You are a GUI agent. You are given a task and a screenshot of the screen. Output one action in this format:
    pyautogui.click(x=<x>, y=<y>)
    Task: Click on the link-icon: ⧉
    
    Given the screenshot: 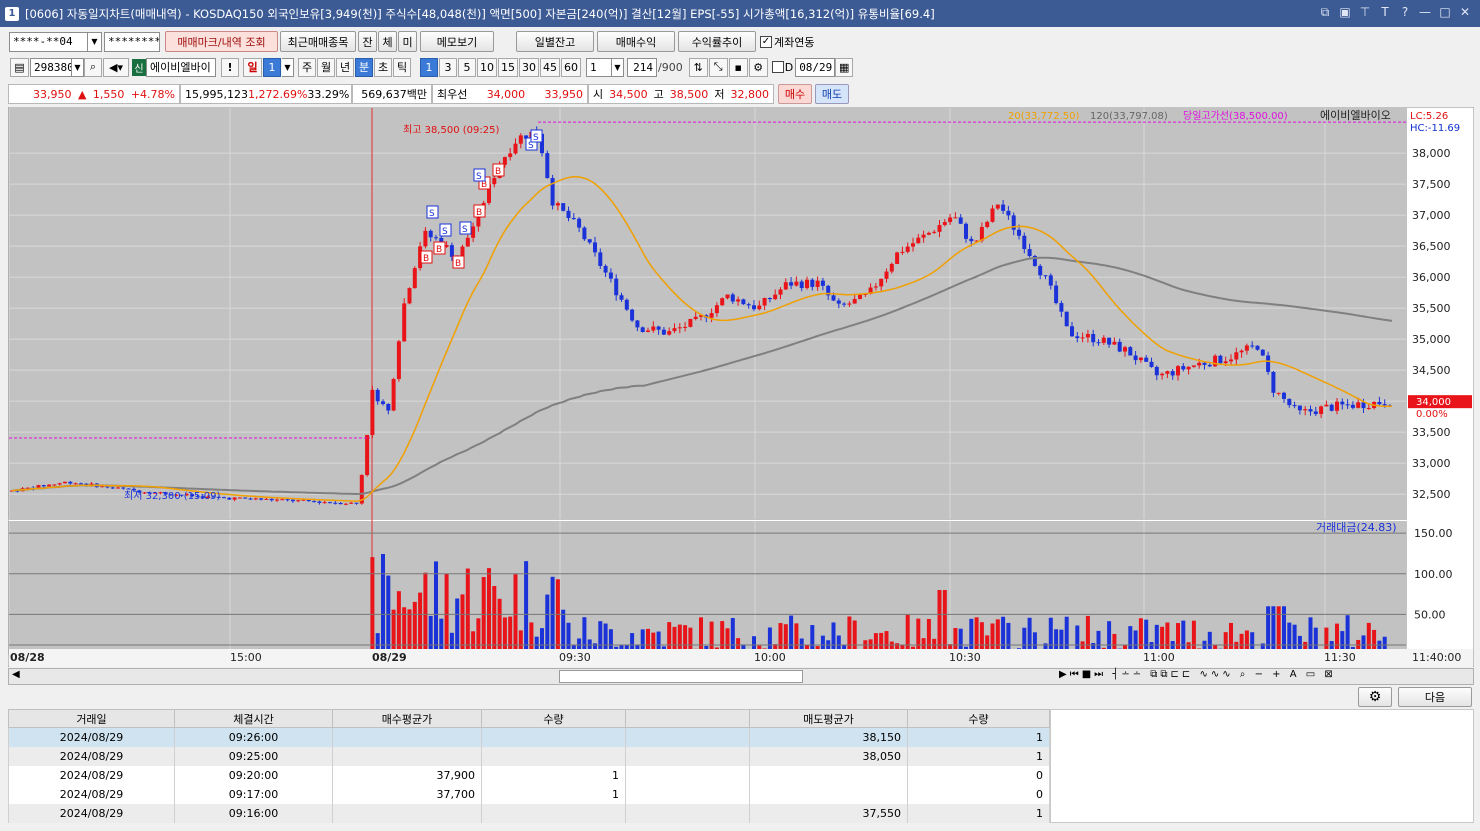 What is the action you would take?
    pyautogui.click(x=1325, y=12)
    